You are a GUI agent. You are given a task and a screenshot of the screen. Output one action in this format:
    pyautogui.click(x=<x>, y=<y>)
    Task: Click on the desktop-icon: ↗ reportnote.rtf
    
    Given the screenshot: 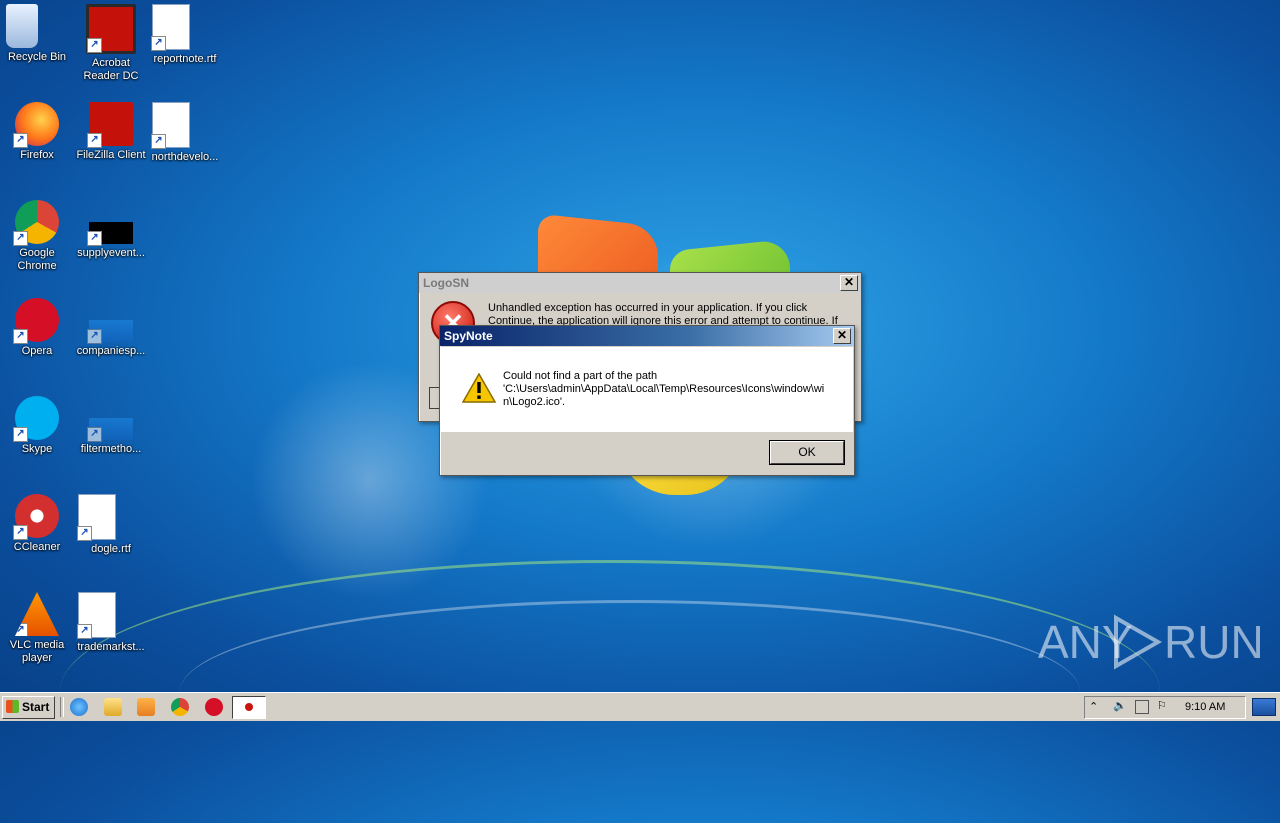 What is the action you would take?
    pyautogui.click(x=185, y=35)
    